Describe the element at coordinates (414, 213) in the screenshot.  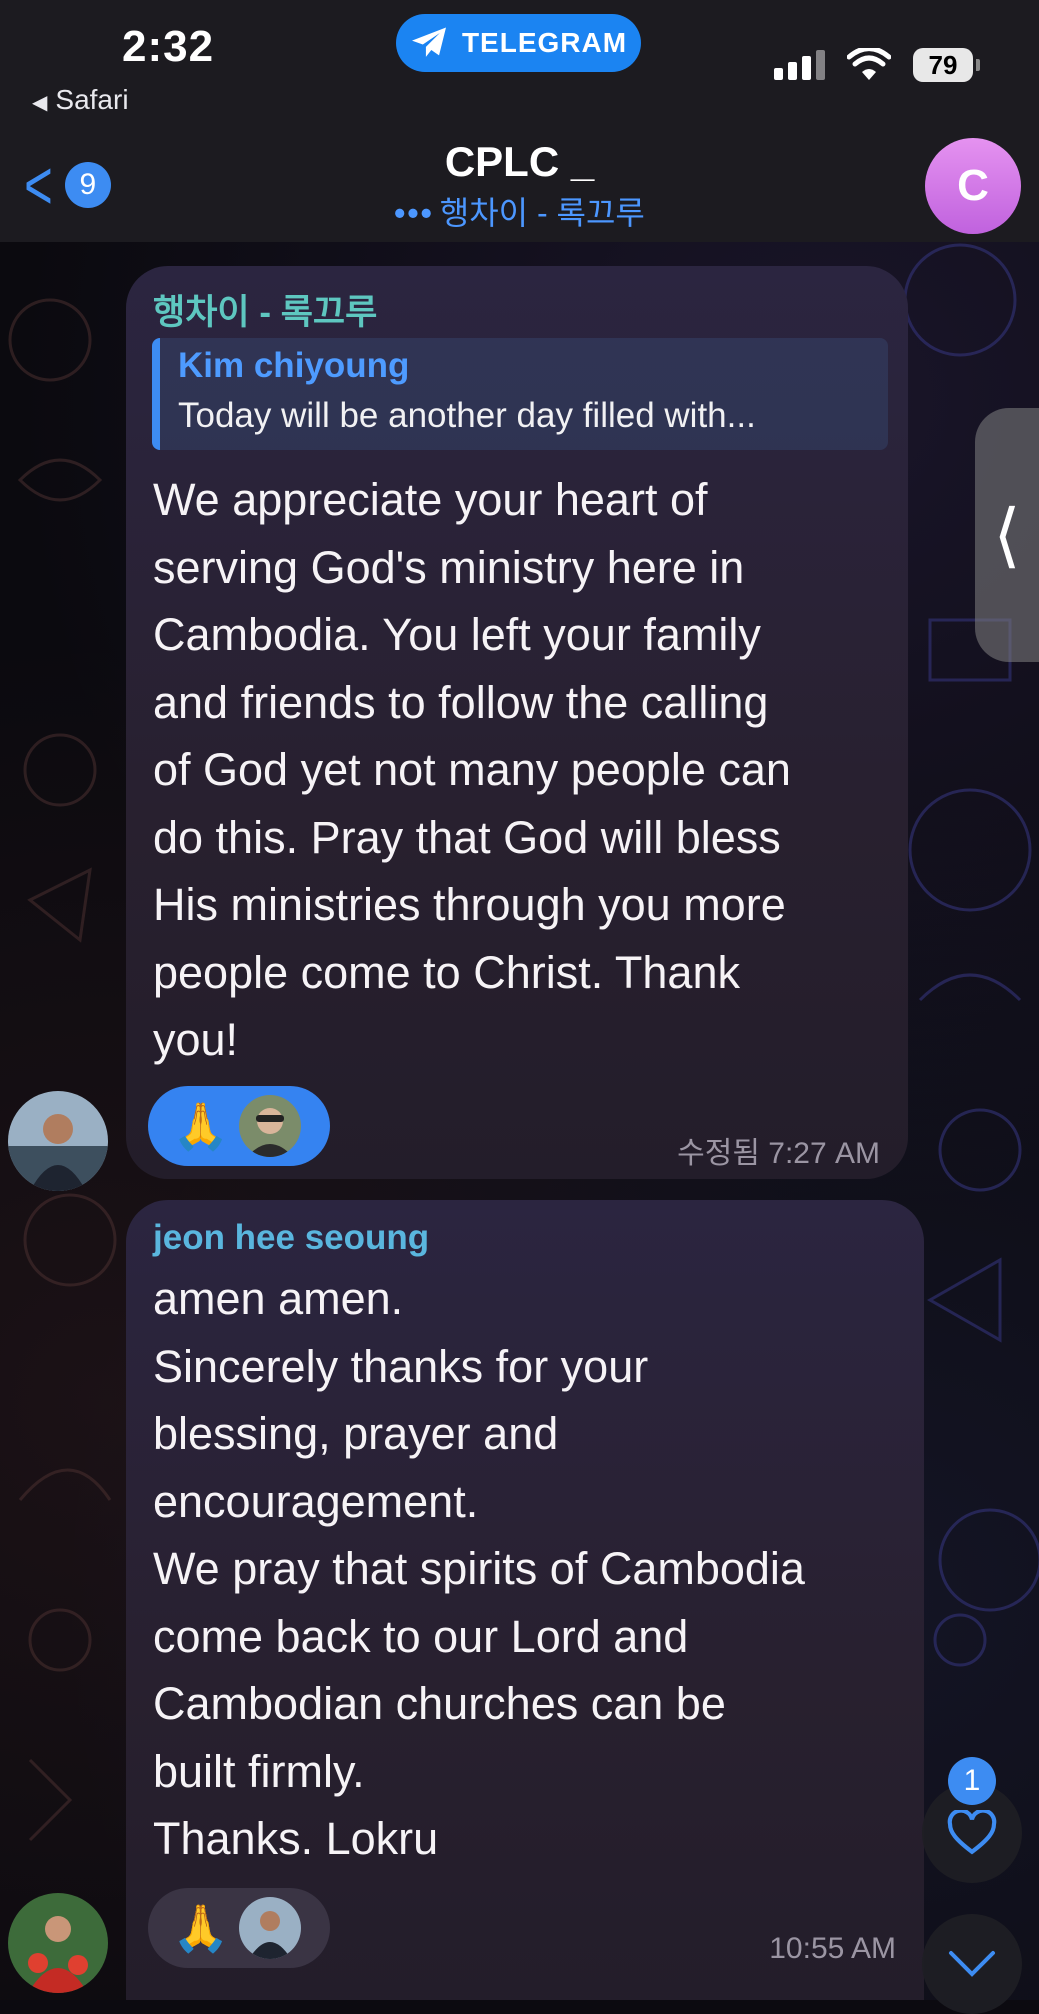
I see `typing-indicator-icon: •••` at that location.